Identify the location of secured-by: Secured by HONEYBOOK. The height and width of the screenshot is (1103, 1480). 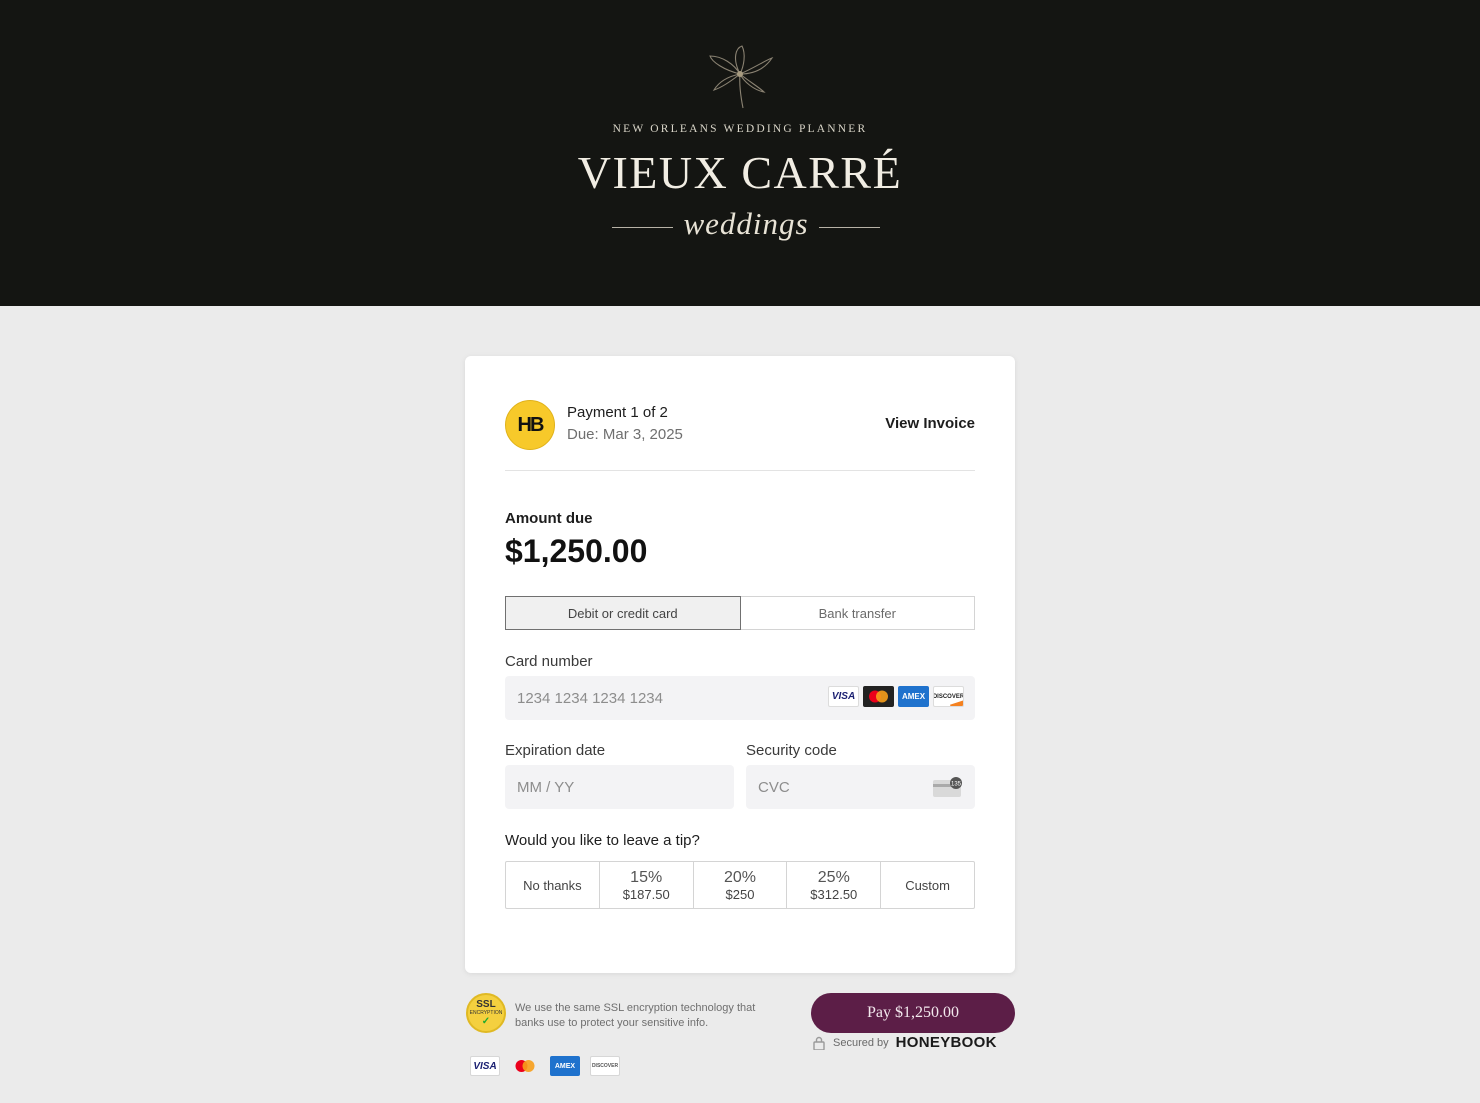
(904, 1042).